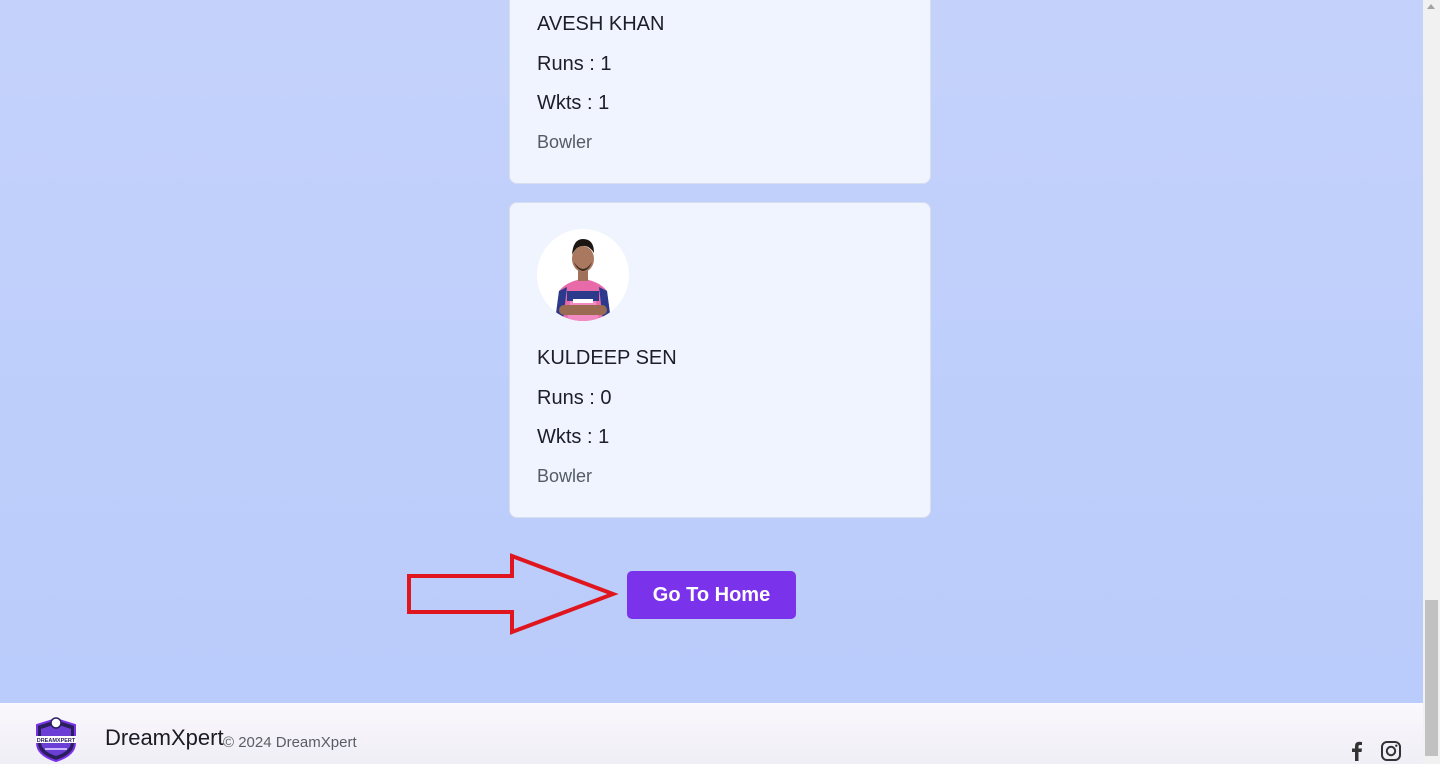  Describe the element at coordinates (1431, 678) in the screenshot. I see `scrollbar-thumb` at that location.